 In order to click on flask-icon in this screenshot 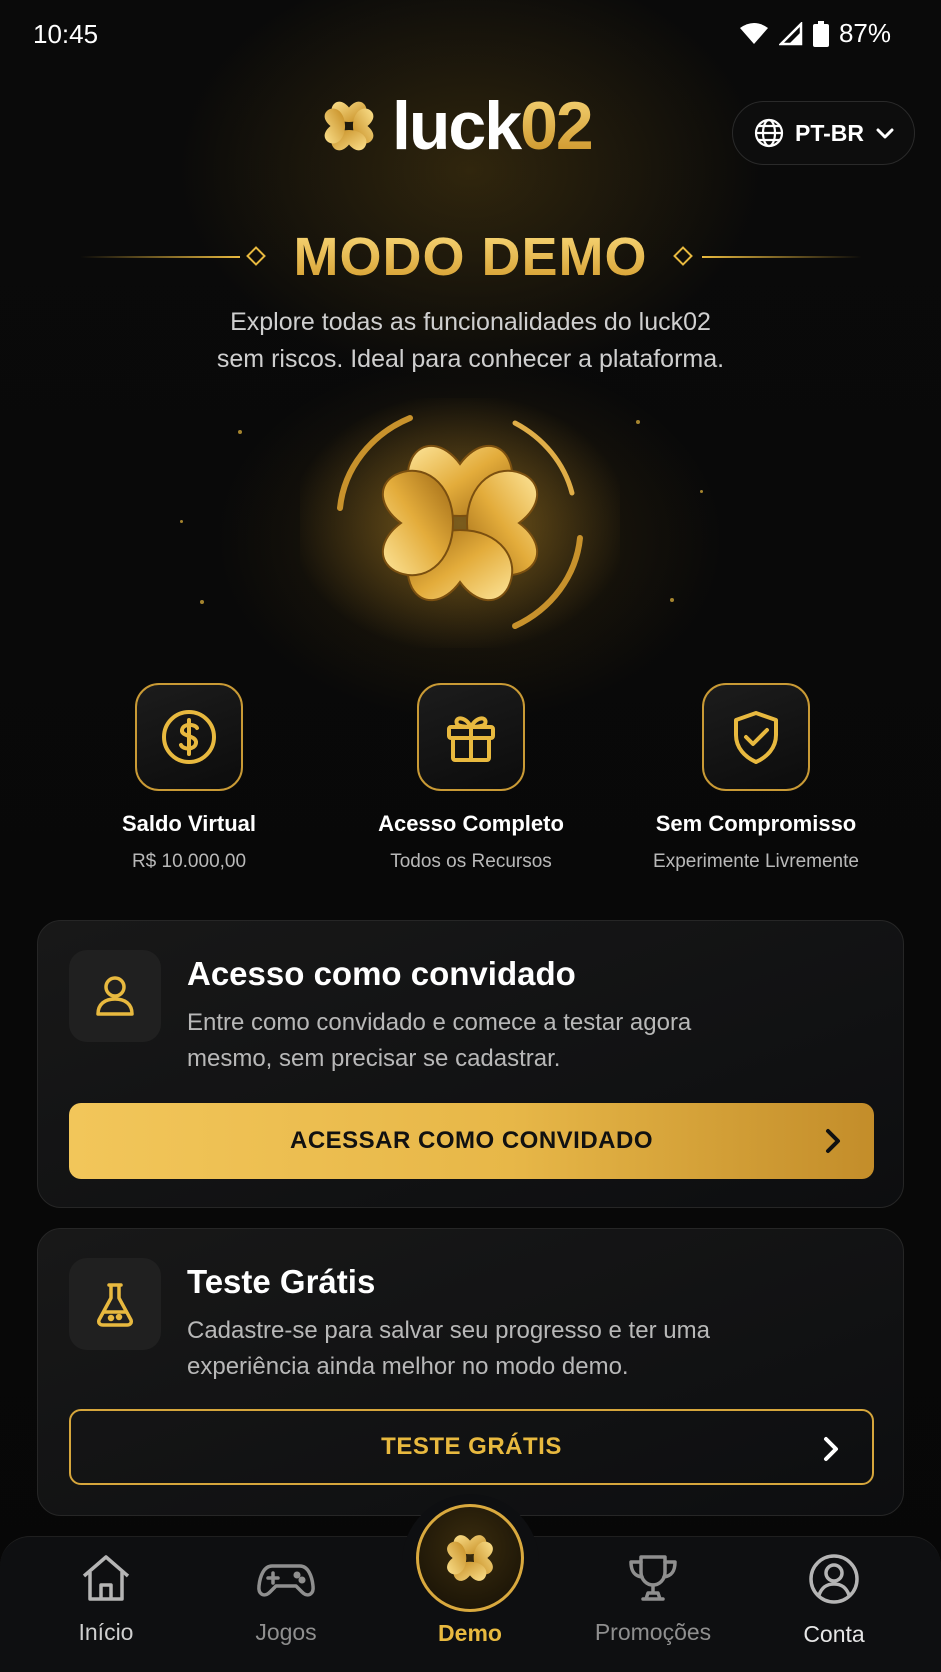, I will do `click(115, 1305)`.